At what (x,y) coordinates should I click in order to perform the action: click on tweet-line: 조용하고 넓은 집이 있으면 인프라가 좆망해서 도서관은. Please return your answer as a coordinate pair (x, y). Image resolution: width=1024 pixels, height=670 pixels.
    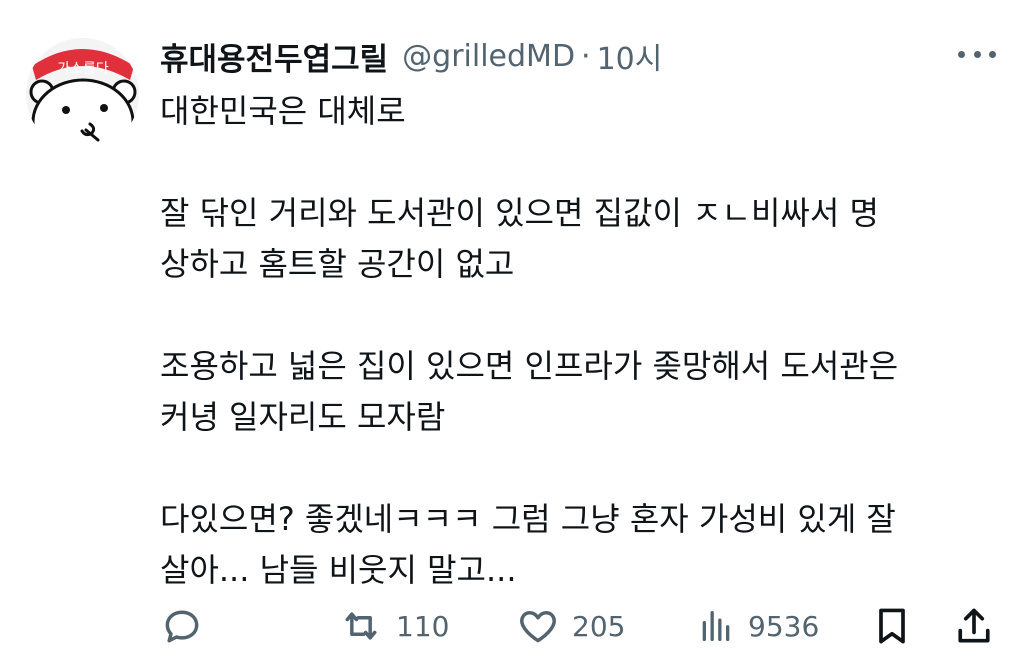
    Looking at the image, I should click on (529, 366).